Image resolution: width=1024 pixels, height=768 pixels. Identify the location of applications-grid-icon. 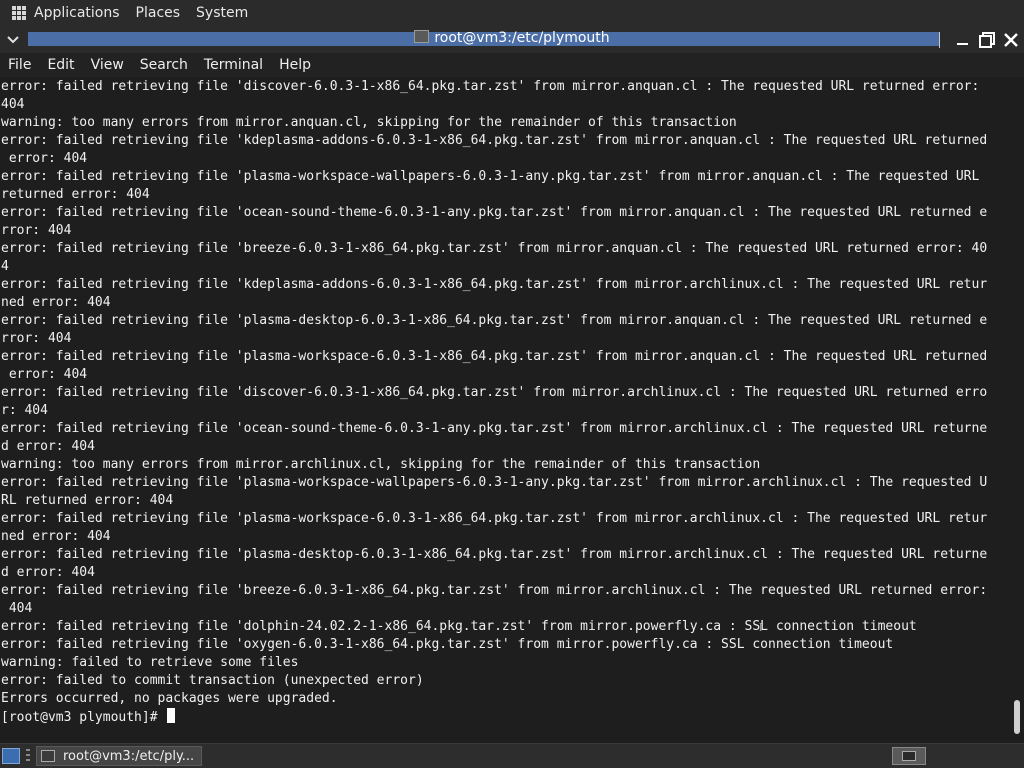
(19, 13).